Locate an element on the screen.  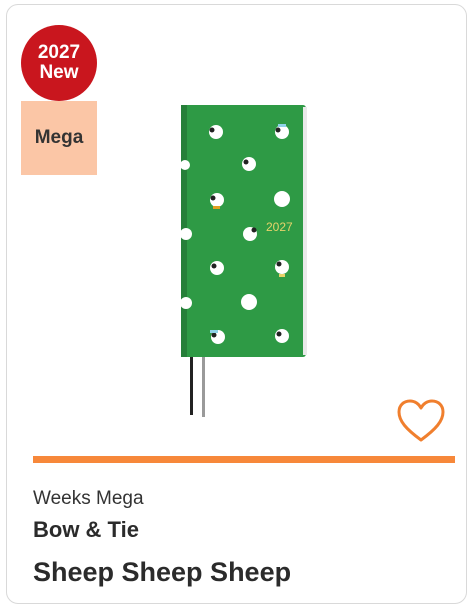
size-badge: Mega is located at coordinates (59, 138).